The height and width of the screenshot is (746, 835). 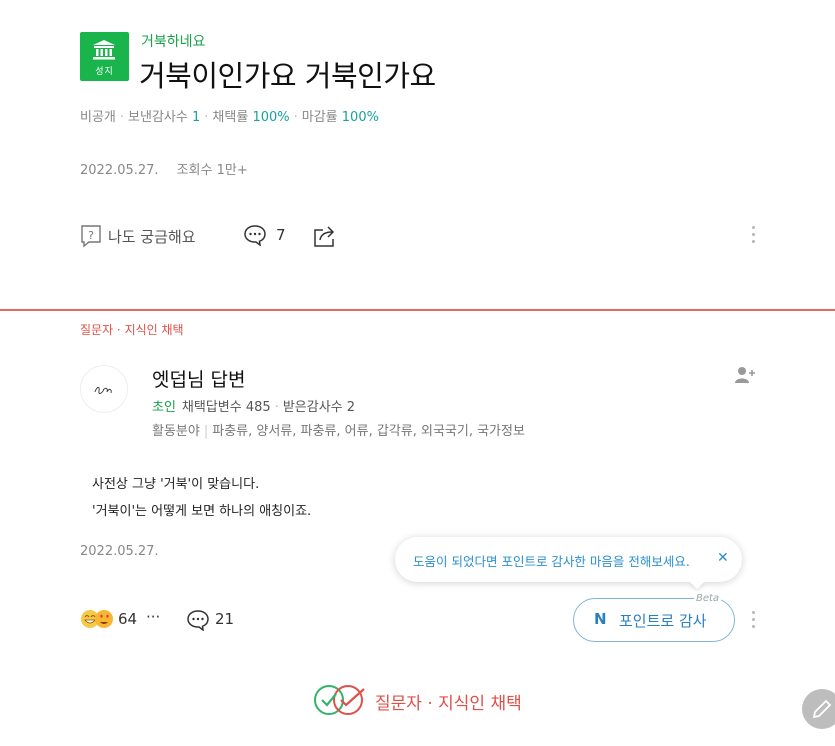 What do you see at coordinates (211, 407) in the screenshot?
I see `adopted-answers-label: 채택답변수` at bounding box center [211, 407].